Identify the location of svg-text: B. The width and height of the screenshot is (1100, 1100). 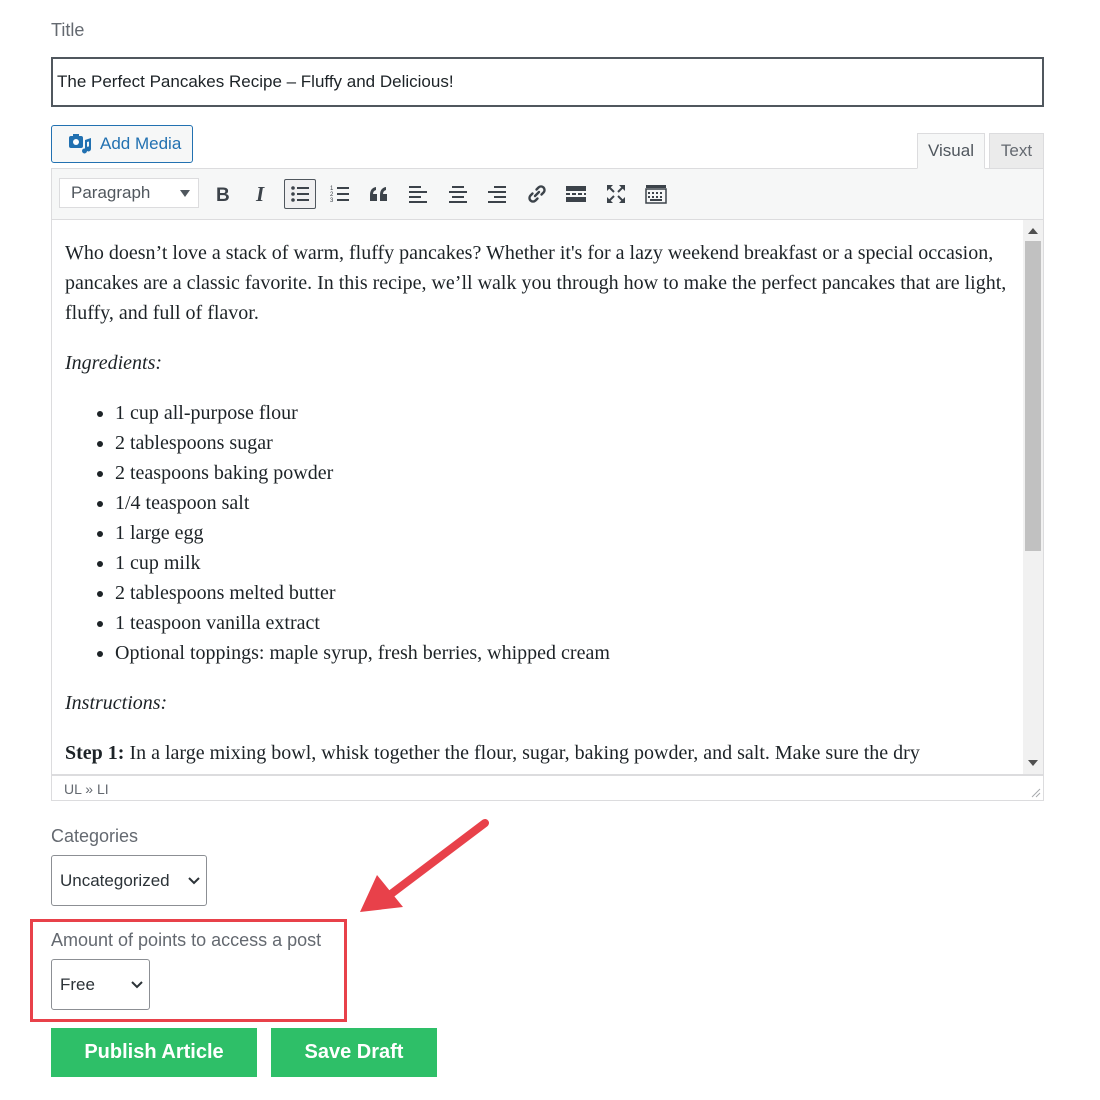
(223, 195).